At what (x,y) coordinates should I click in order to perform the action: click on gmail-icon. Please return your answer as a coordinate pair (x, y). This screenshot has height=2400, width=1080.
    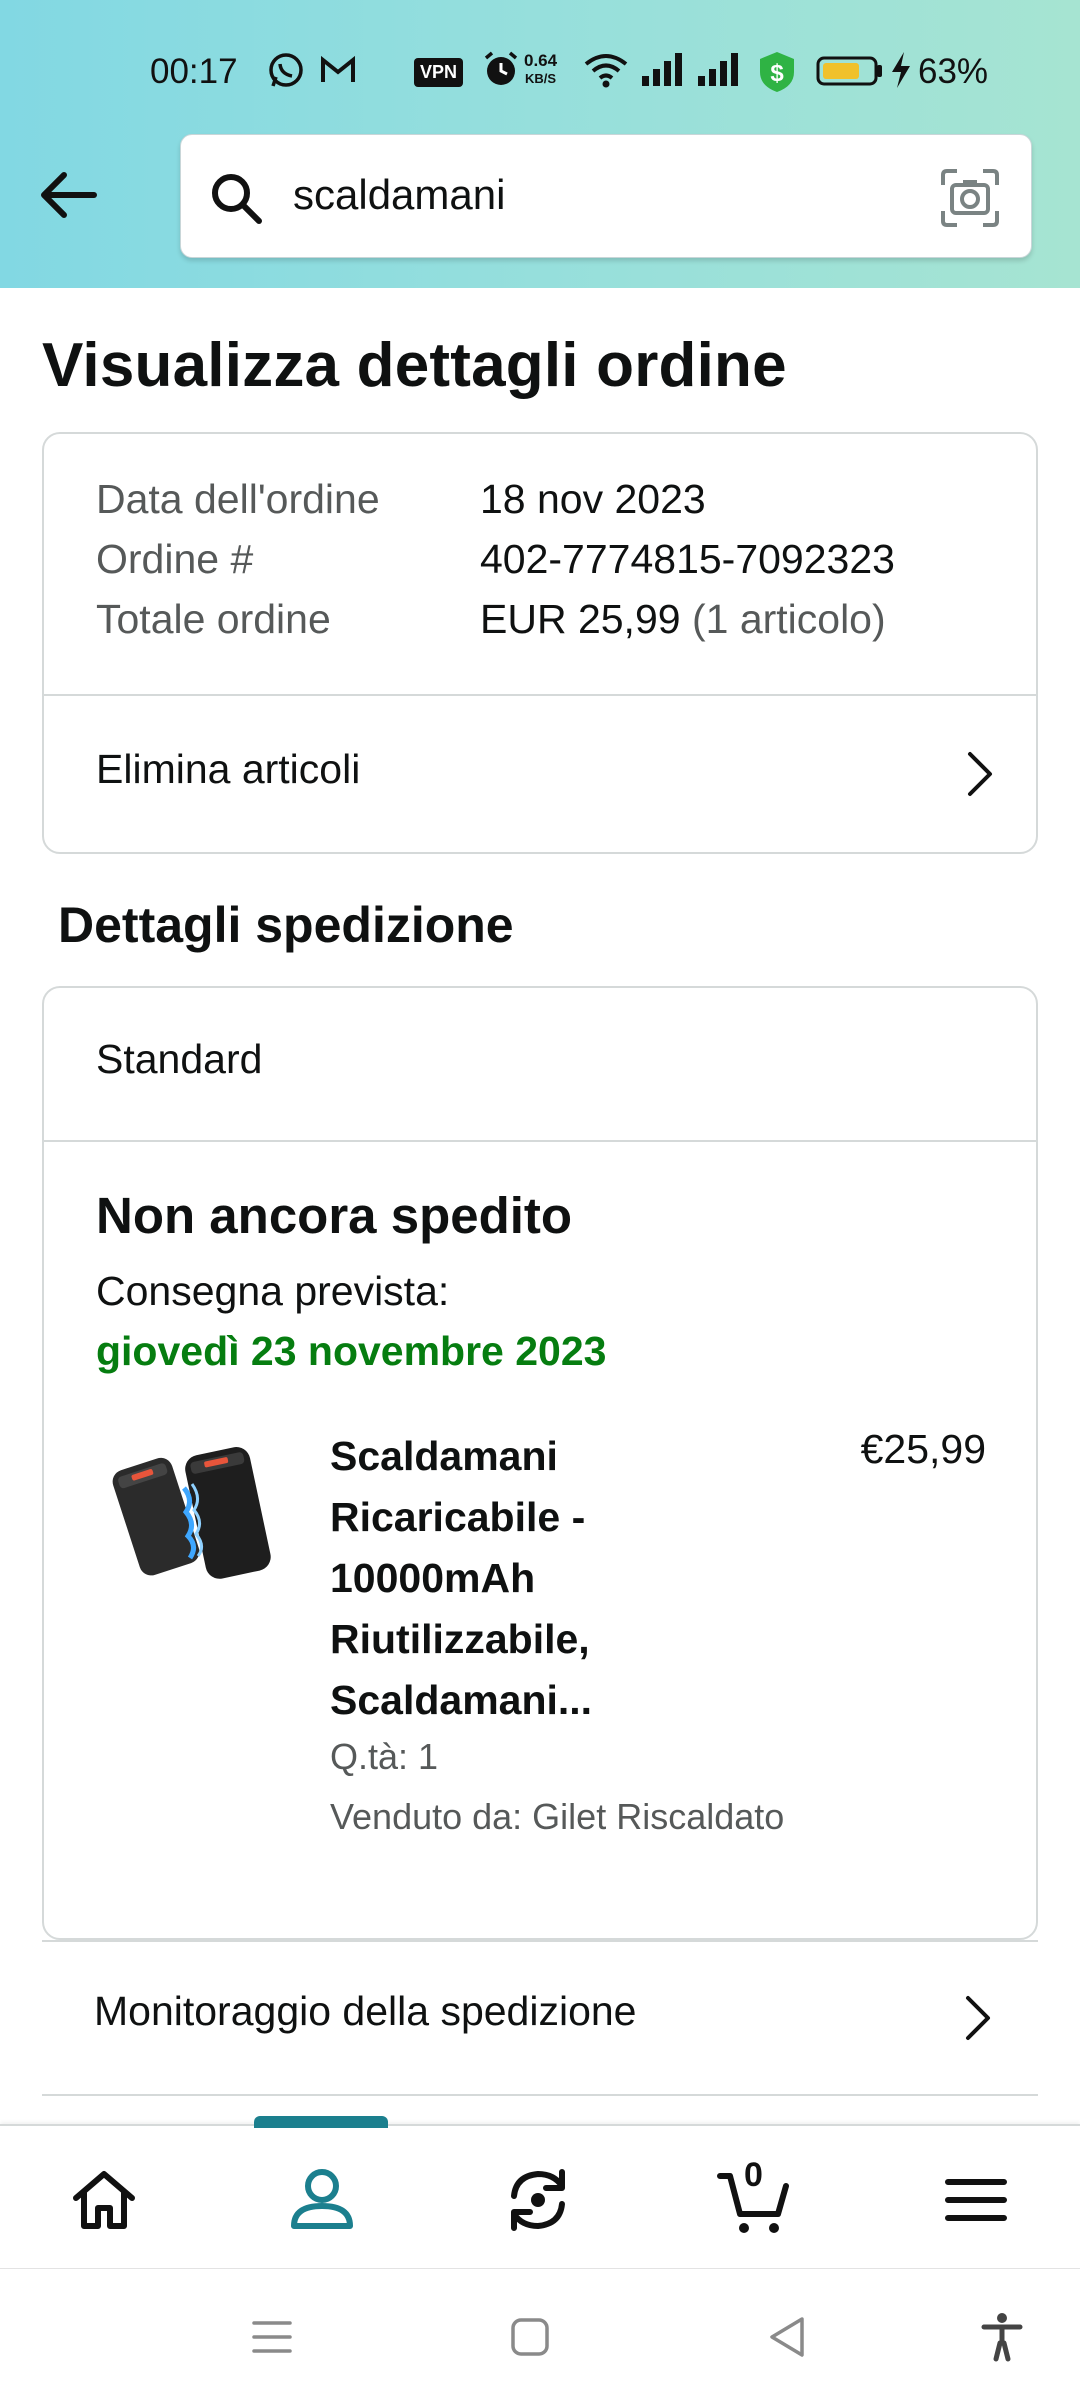
    Looking at the image, I should click on (338, 68).